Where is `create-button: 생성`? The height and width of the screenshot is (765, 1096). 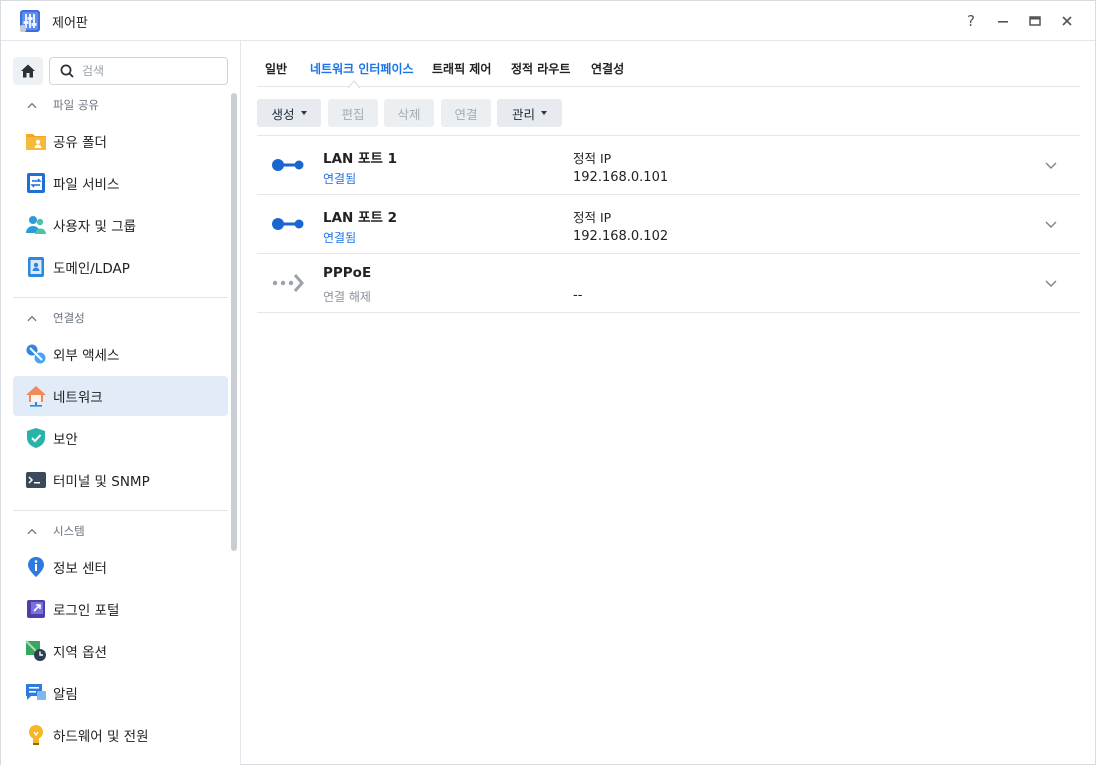
create-button: 생성 is located at coordinates (289, 113).